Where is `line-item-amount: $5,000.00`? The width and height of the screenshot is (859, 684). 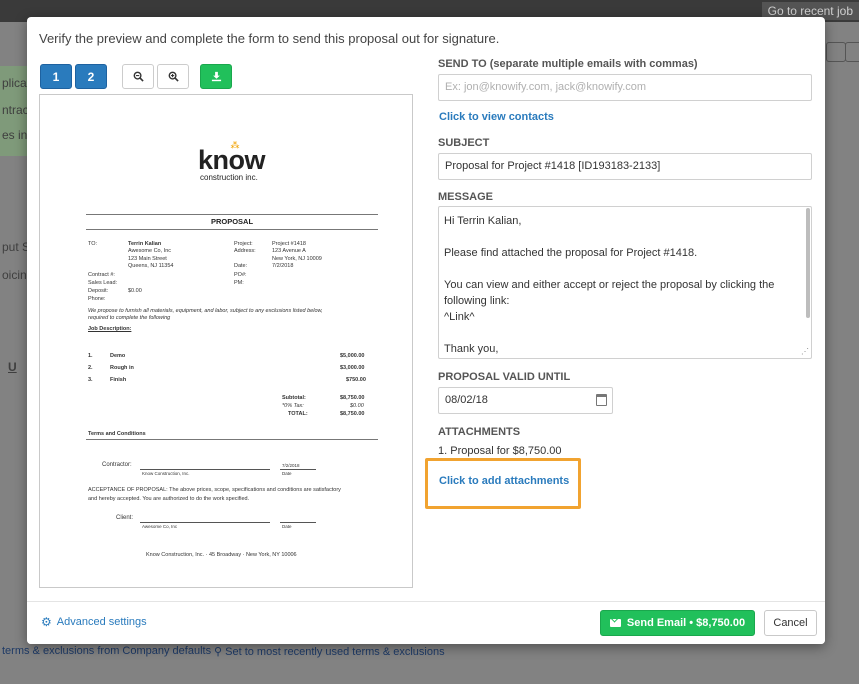
line-item-amount: $5,000.00 is located at coordinates (352, 356).